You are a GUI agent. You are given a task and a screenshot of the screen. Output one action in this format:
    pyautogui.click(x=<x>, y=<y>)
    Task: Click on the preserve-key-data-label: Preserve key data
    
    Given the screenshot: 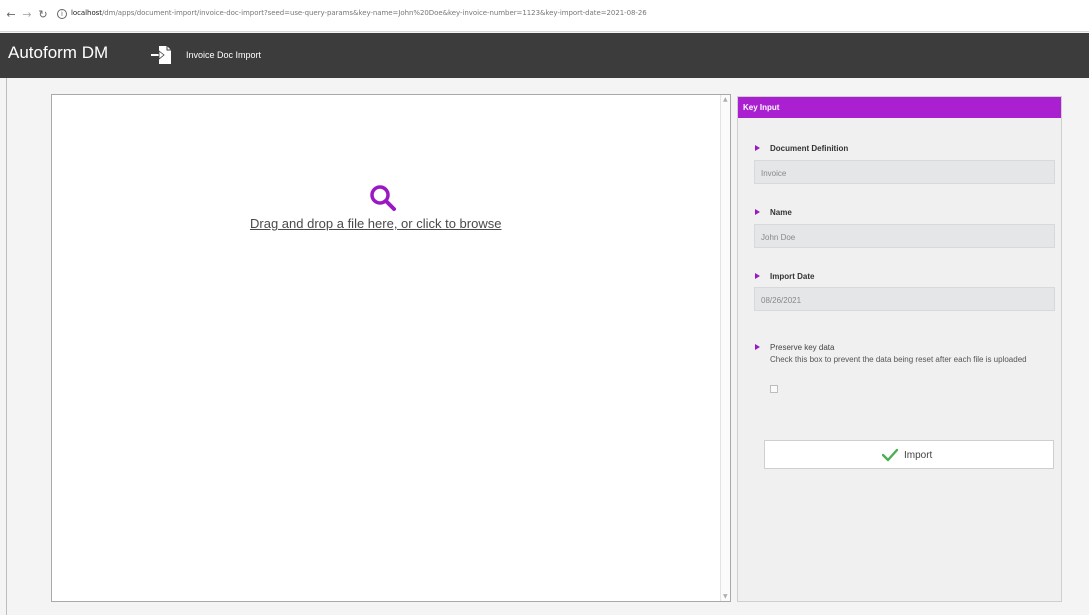 What is the action you would take?
    pyautogui.click(x=794, y=347)
    